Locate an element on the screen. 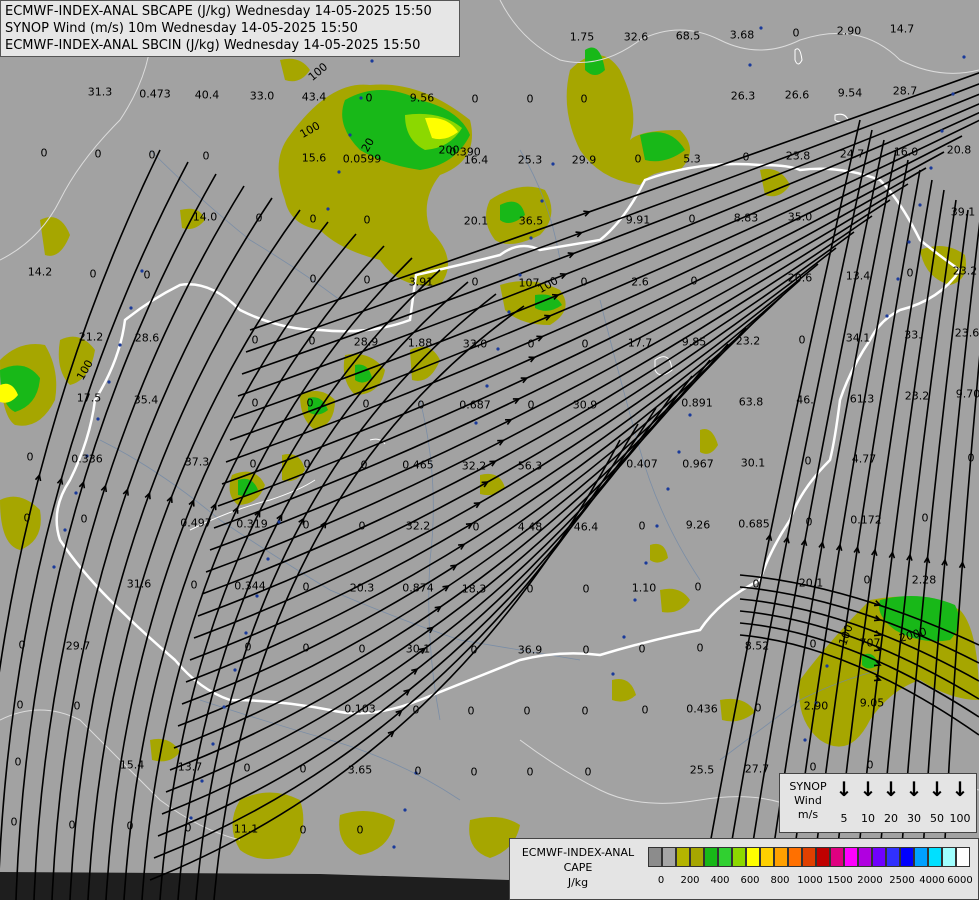 The width and height of the screenshot is (979, 900). cin-value-label: 0.967 is located at coordinates (698, 464).